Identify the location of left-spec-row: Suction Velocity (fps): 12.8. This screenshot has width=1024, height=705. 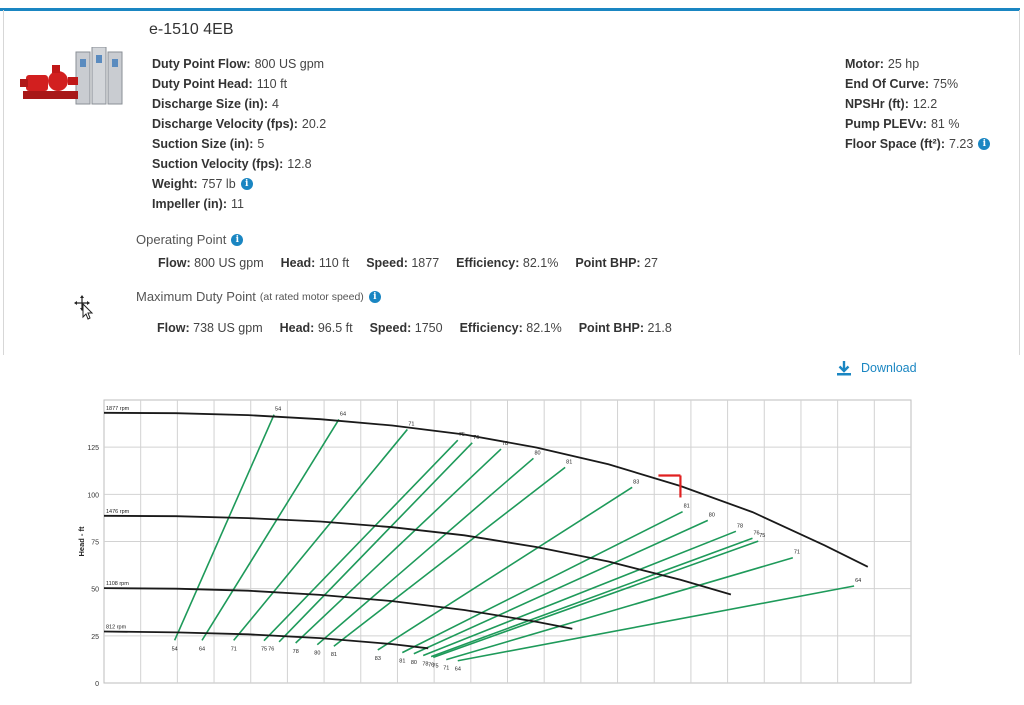
(239, 164).